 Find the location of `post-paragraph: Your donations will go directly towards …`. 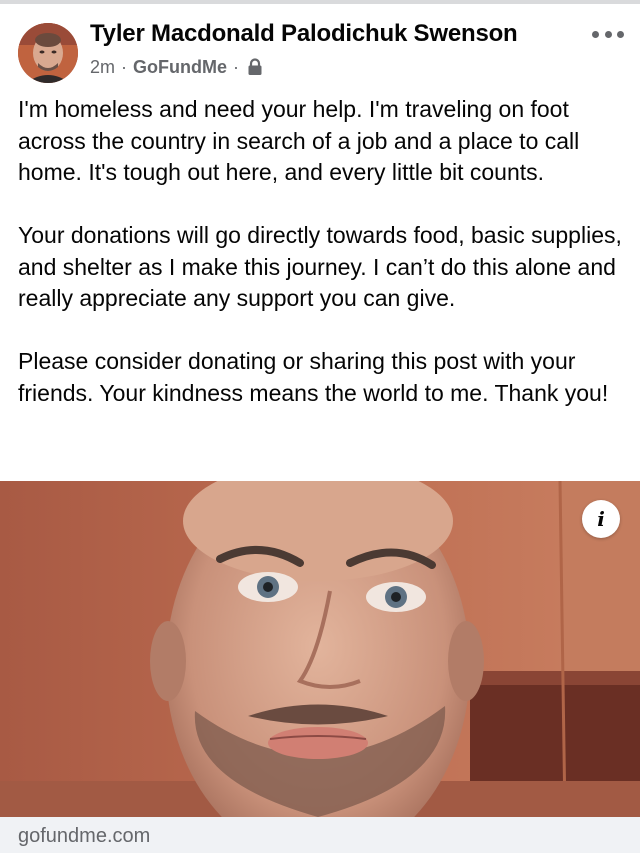

post-paragraph: Your donations will go directly towards … is located at coordinates (320, 266).